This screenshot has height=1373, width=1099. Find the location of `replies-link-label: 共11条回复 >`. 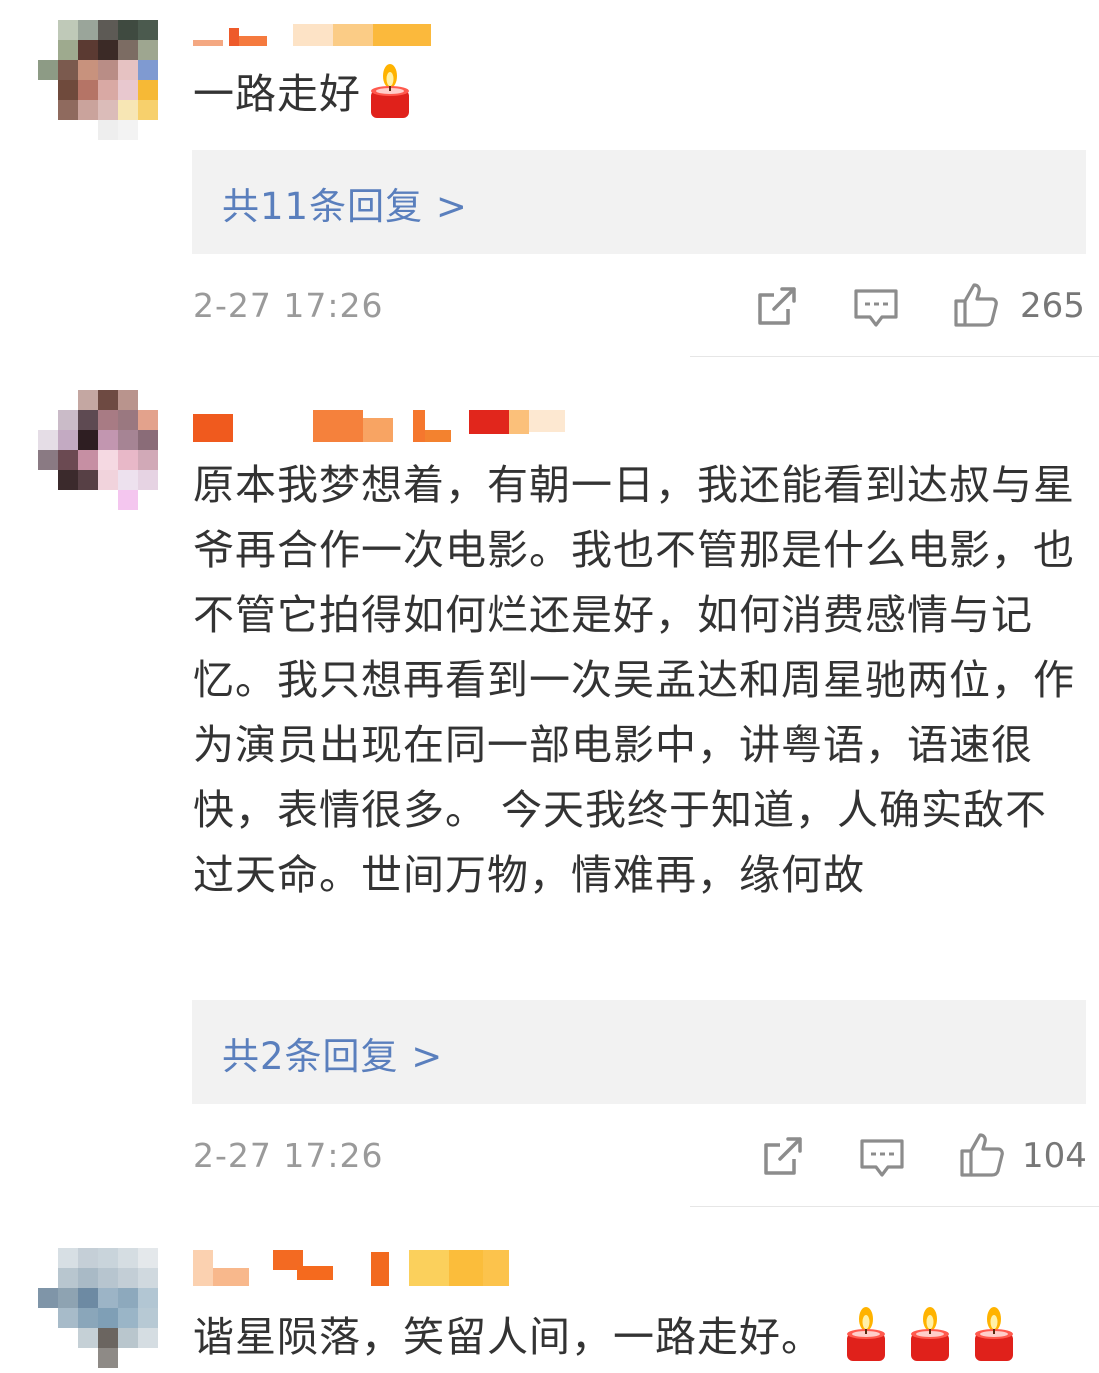

replies-link-label: 共11条回复 > is located at coordinates (345, 206).